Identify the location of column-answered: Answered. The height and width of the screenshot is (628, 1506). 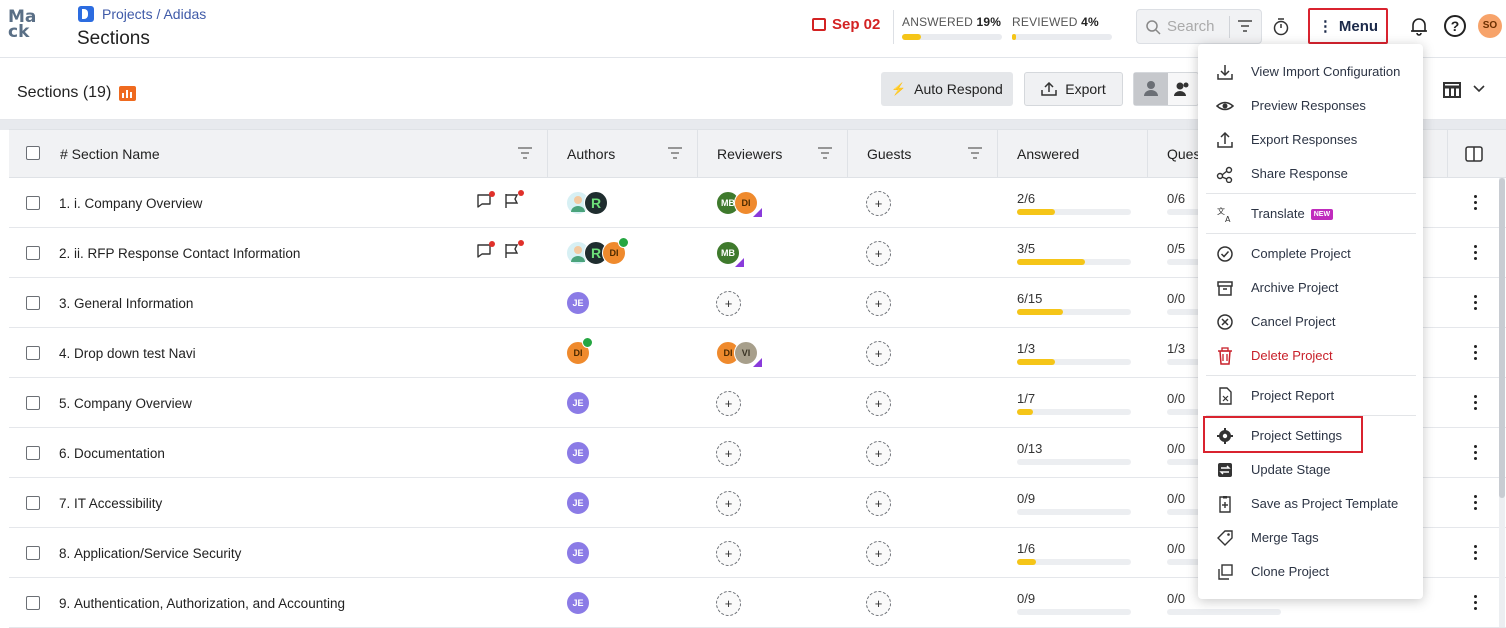
(1073, 154).